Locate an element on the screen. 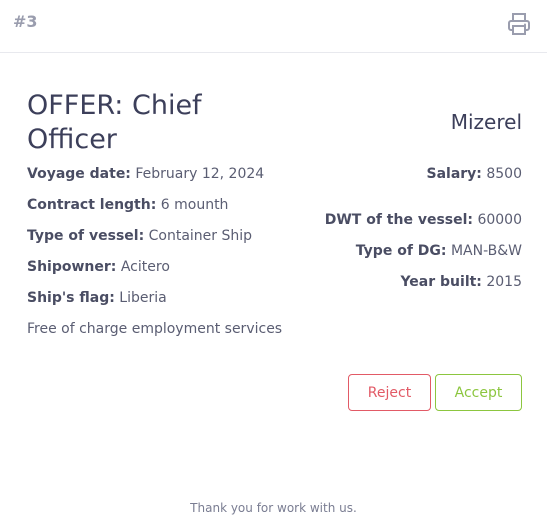  service-note: Free of charge employment services is located at coordinates (155, 329).